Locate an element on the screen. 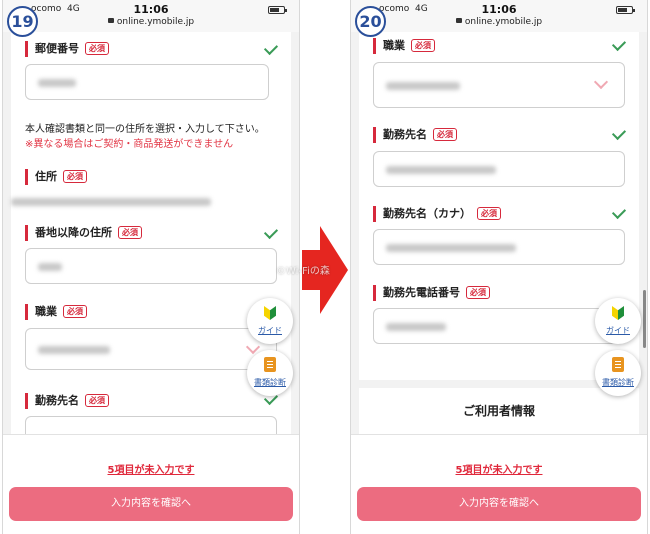 Image resolution: width=650 pixels, height=534 pixels. address-warning: ※異なる場合はご契約・商品発送ができません is located at coordinates (129, 144).